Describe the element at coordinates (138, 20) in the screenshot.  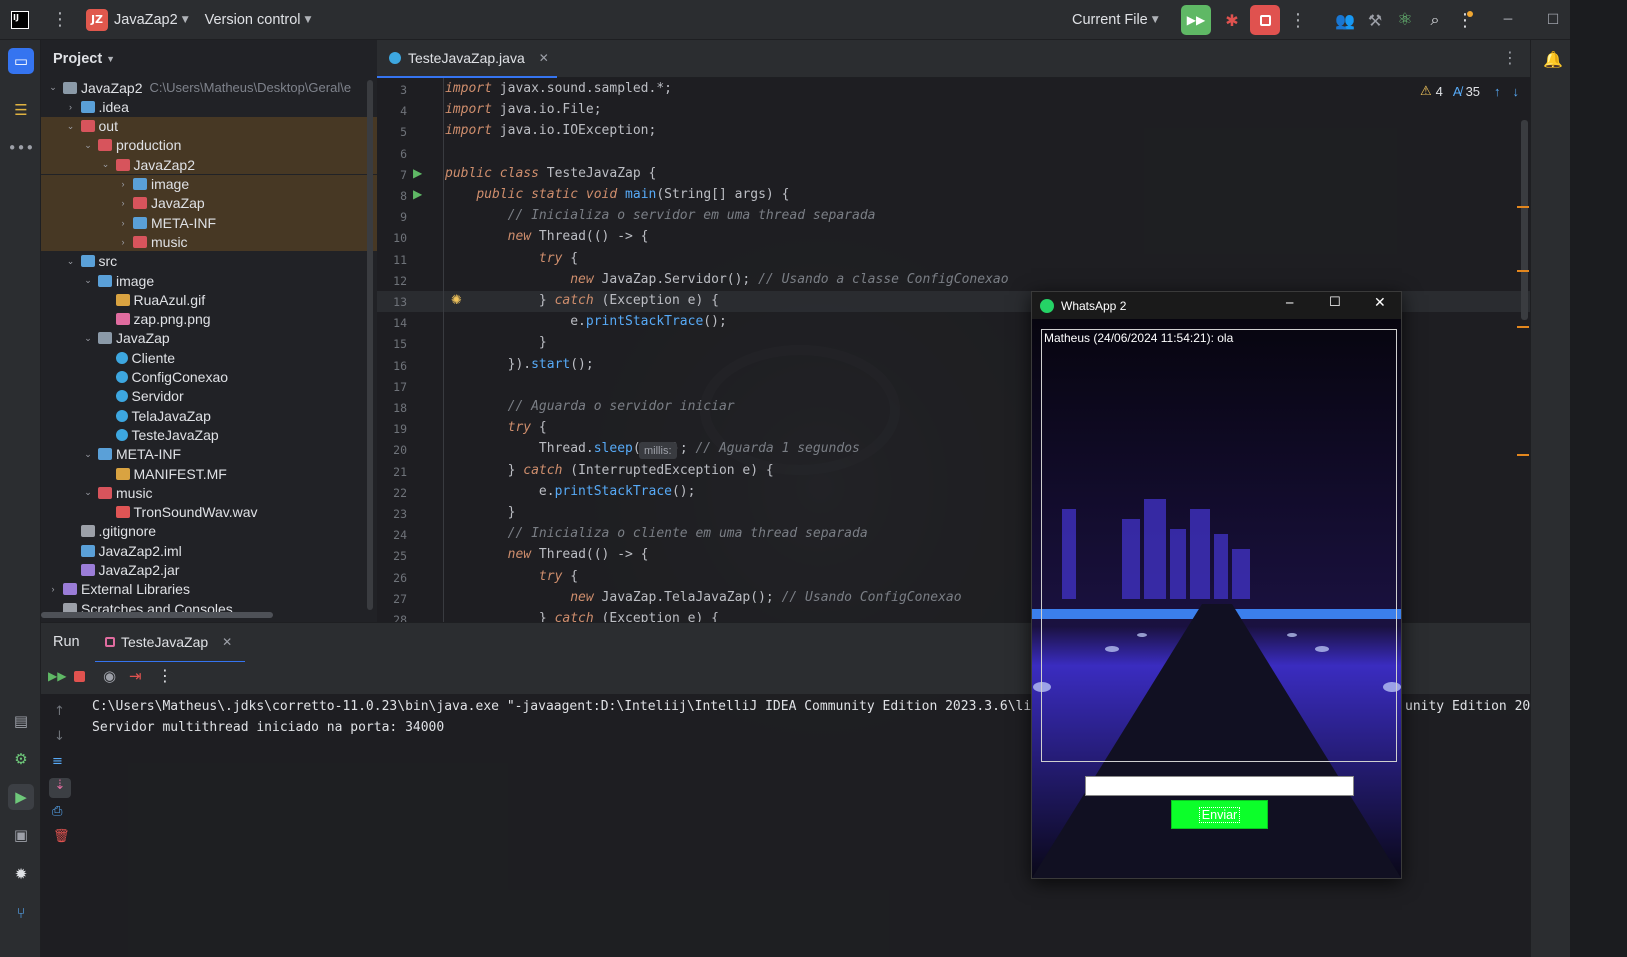
I see `project-switcher: JZ JavaZap2 ▼` at that location.